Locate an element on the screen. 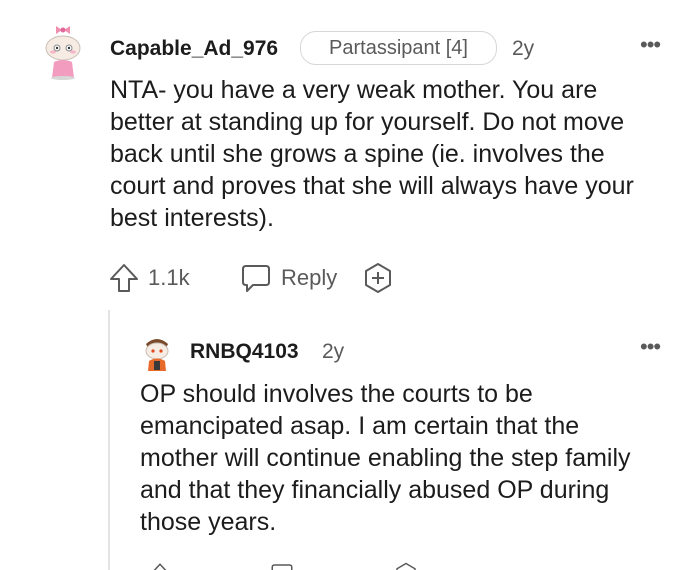 This screenshot has height=570, width=700. add-award-button is located at coordinates (378, 278).